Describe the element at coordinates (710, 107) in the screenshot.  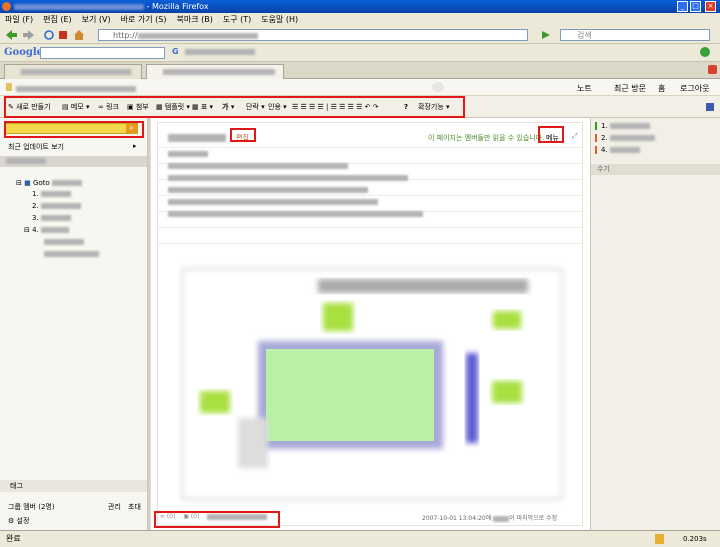
I see `save-icon` at that location.